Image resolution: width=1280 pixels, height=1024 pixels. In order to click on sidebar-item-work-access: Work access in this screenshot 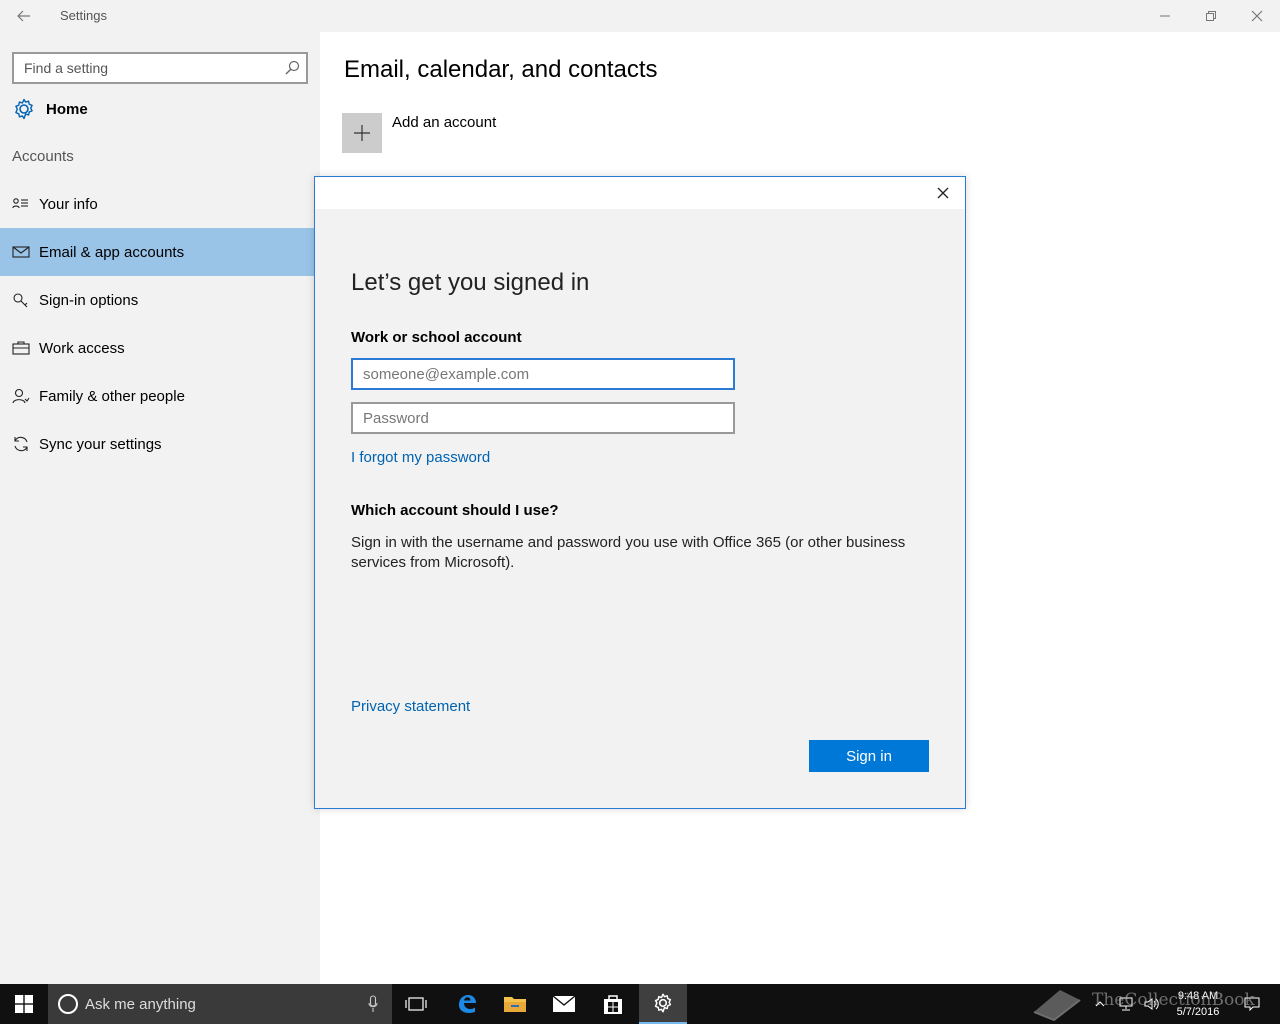, I will do `click(160, 348)`.